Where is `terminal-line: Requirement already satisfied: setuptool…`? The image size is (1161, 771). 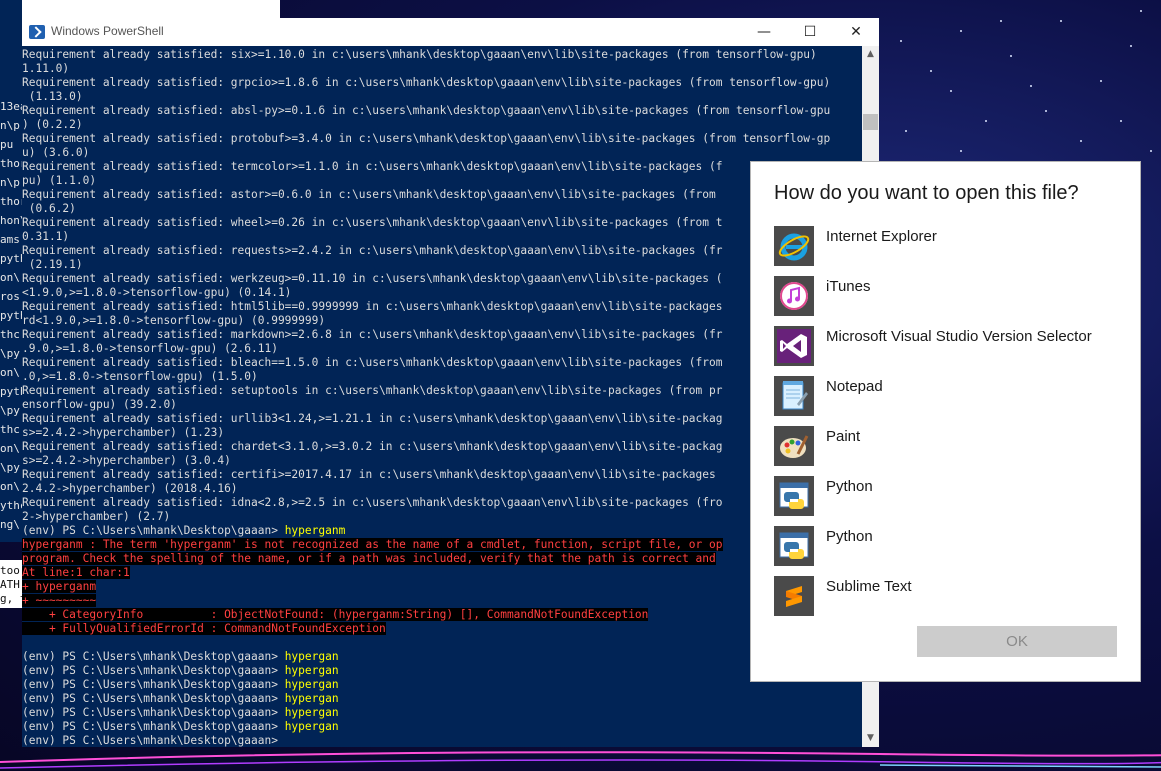 terminal-line: Requirement already satisfied: setuptool… is located at coordinates (372, 390).